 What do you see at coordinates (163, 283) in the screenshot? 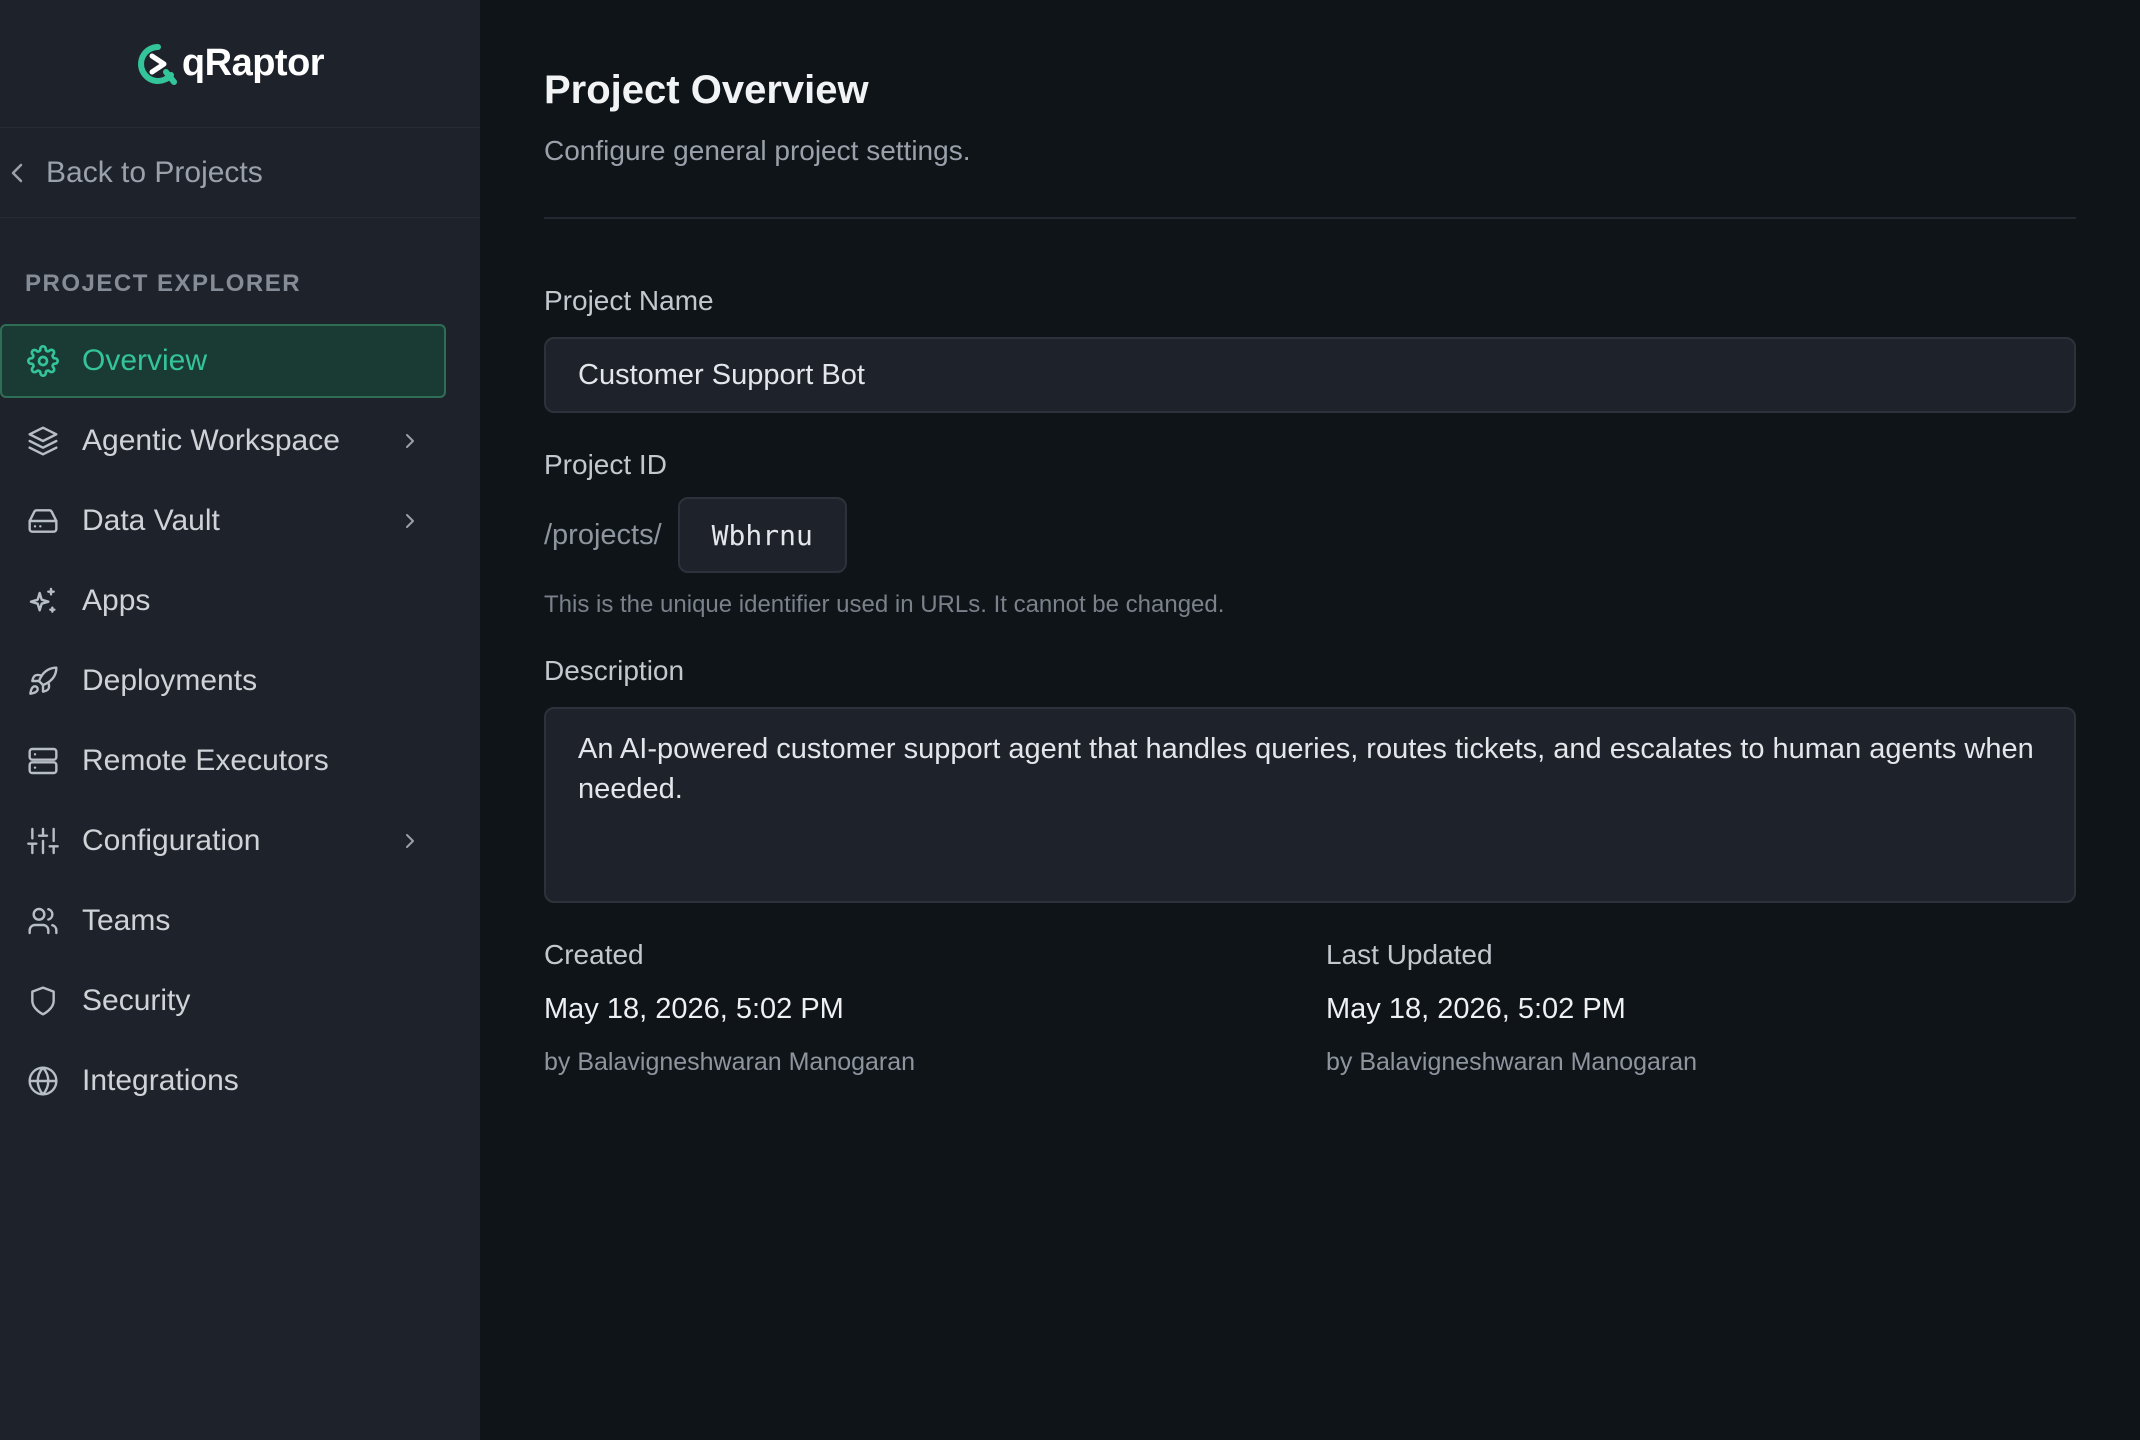
I see `project-explorer-heading: PROJECT EXPLORER` at bounding box center [163, 283].